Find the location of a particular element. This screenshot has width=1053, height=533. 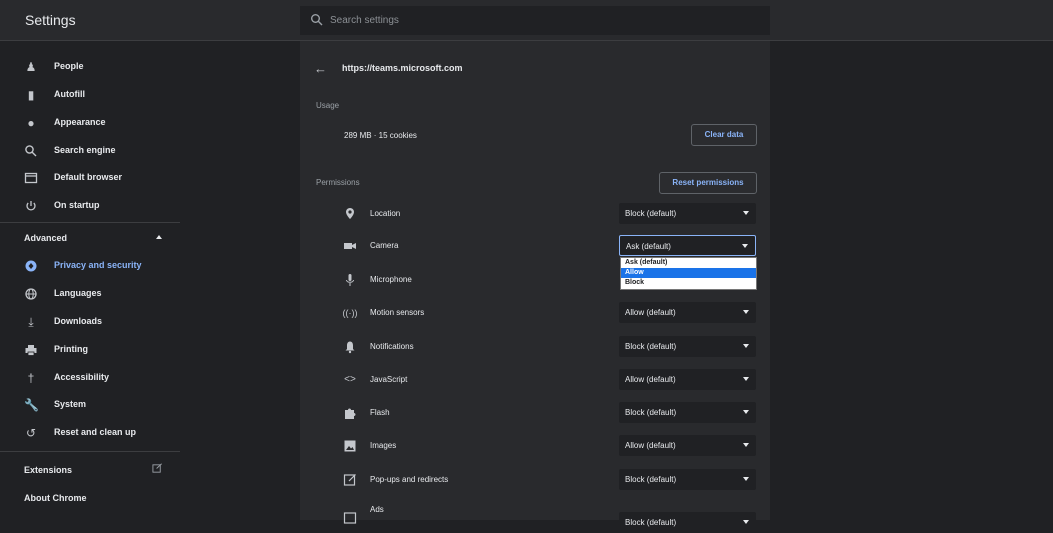

printer-icon is located at coordinates (31, 350).